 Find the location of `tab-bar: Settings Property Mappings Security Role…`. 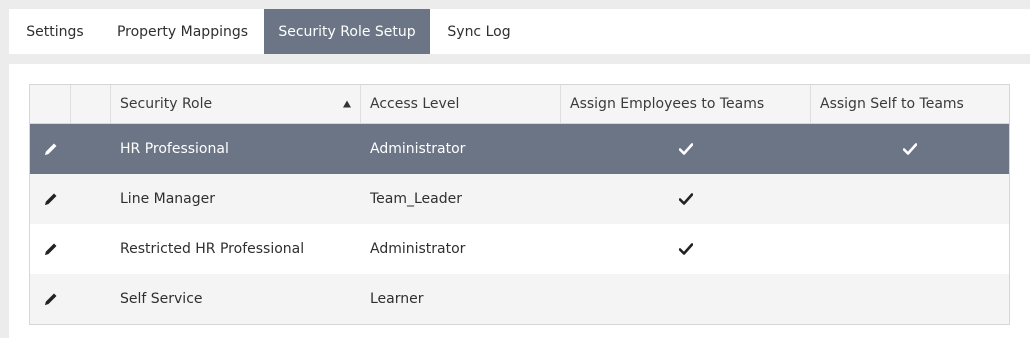

tab-bar: Settings Property Mappings Security Role… is located at coordinates (519, 31).